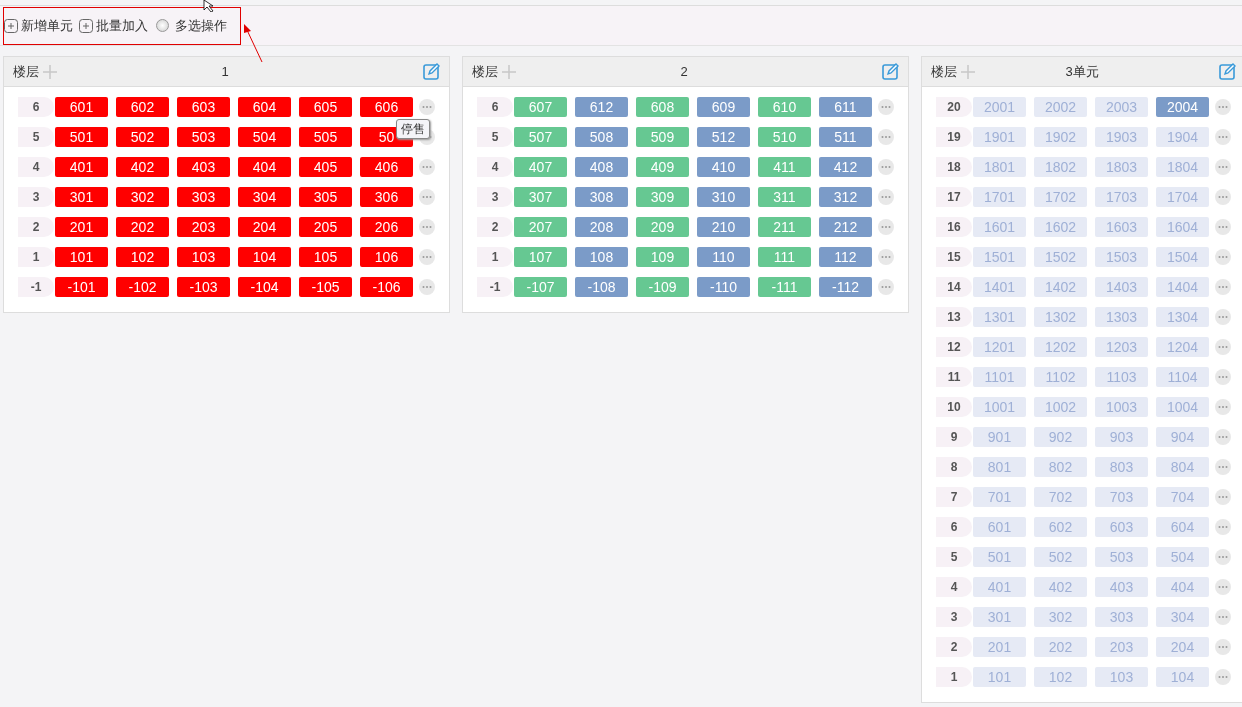 The height and width of the screenshot is (707, 1242). What do you see at coordinates (1121, 287) in the screenshot?
I see `unit-tile: 1403` at bounding box center [1121, 287].